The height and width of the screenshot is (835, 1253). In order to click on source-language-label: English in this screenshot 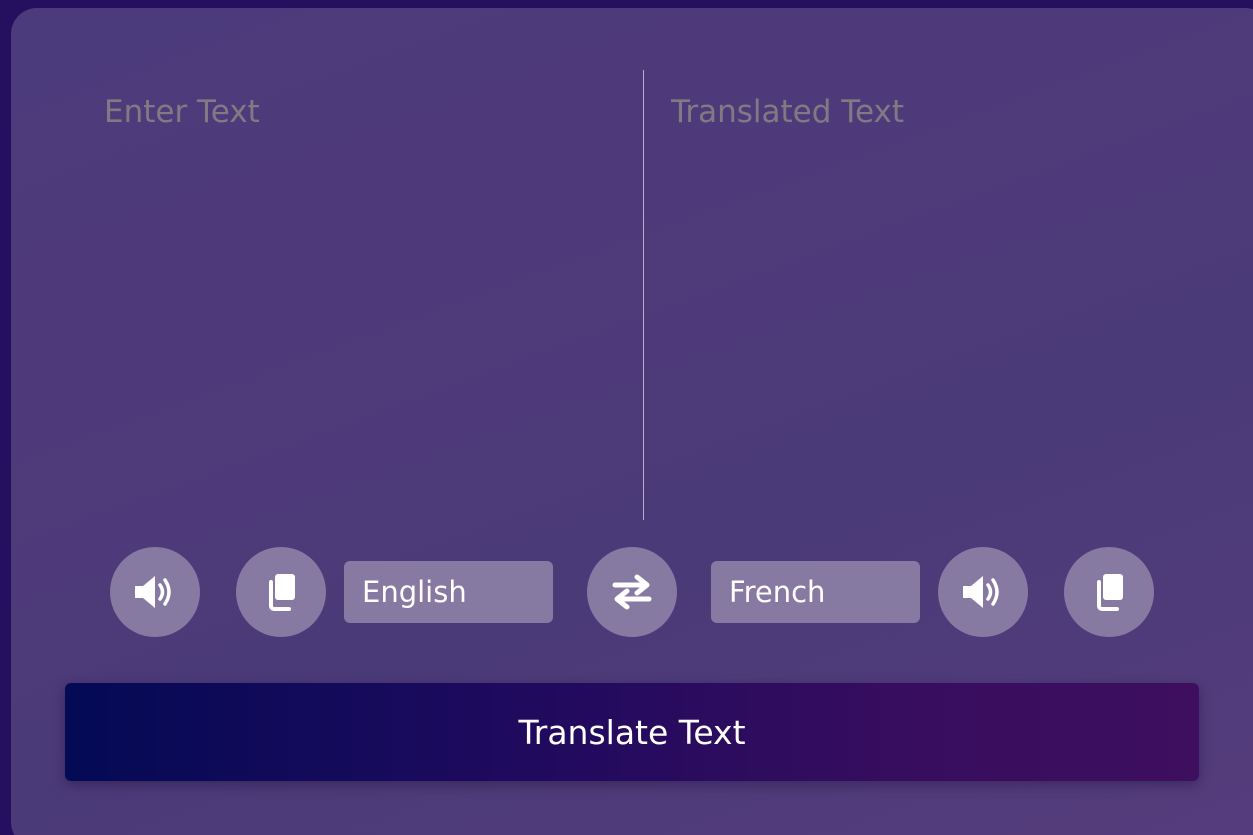, I will do `click(414, 592)`.